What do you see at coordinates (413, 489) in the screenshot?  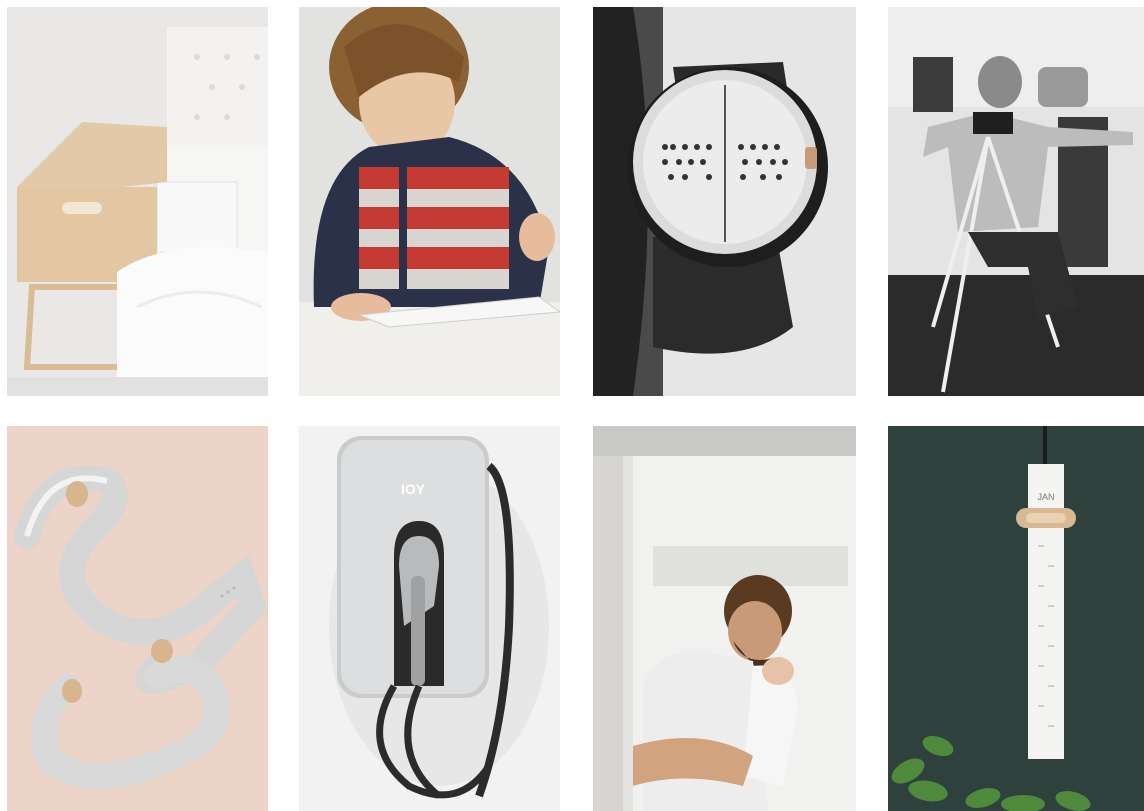 I see `charger-logo: IOY` at bounding box center [413, 489].